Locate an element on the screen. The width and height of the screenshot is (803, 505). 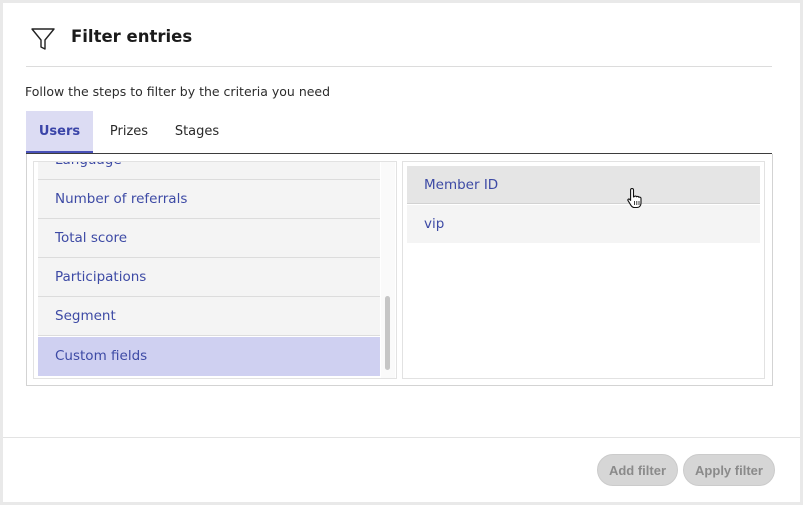
footer-divider is located at coordinates (401, 437).